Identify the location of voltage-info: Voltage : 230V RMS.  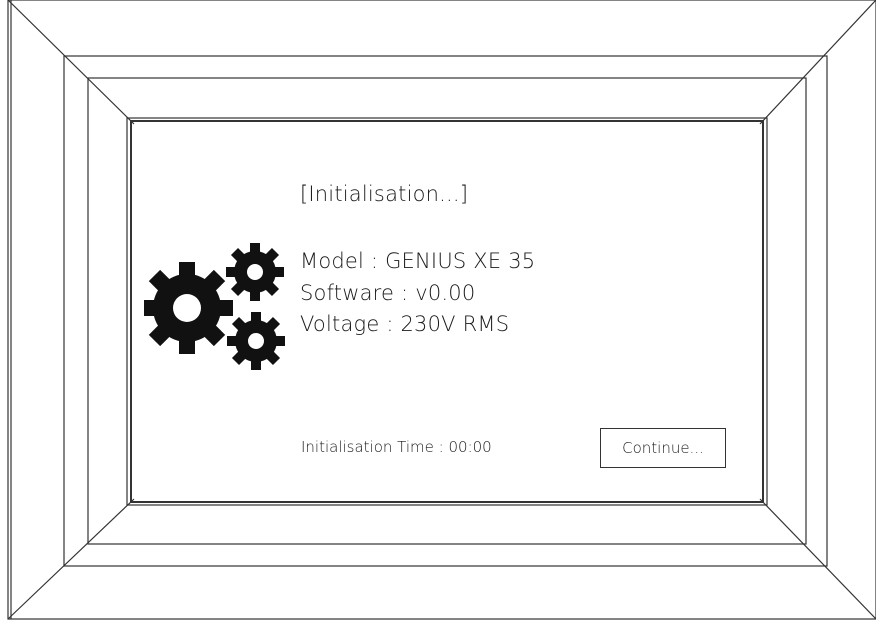
(405, 324).